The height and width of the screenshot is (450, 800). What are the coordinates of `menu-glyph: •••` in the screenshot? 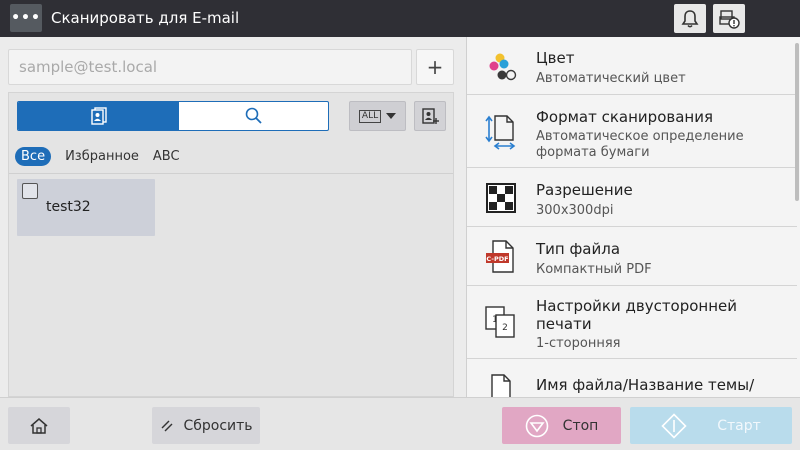 It's located at (26, 18).